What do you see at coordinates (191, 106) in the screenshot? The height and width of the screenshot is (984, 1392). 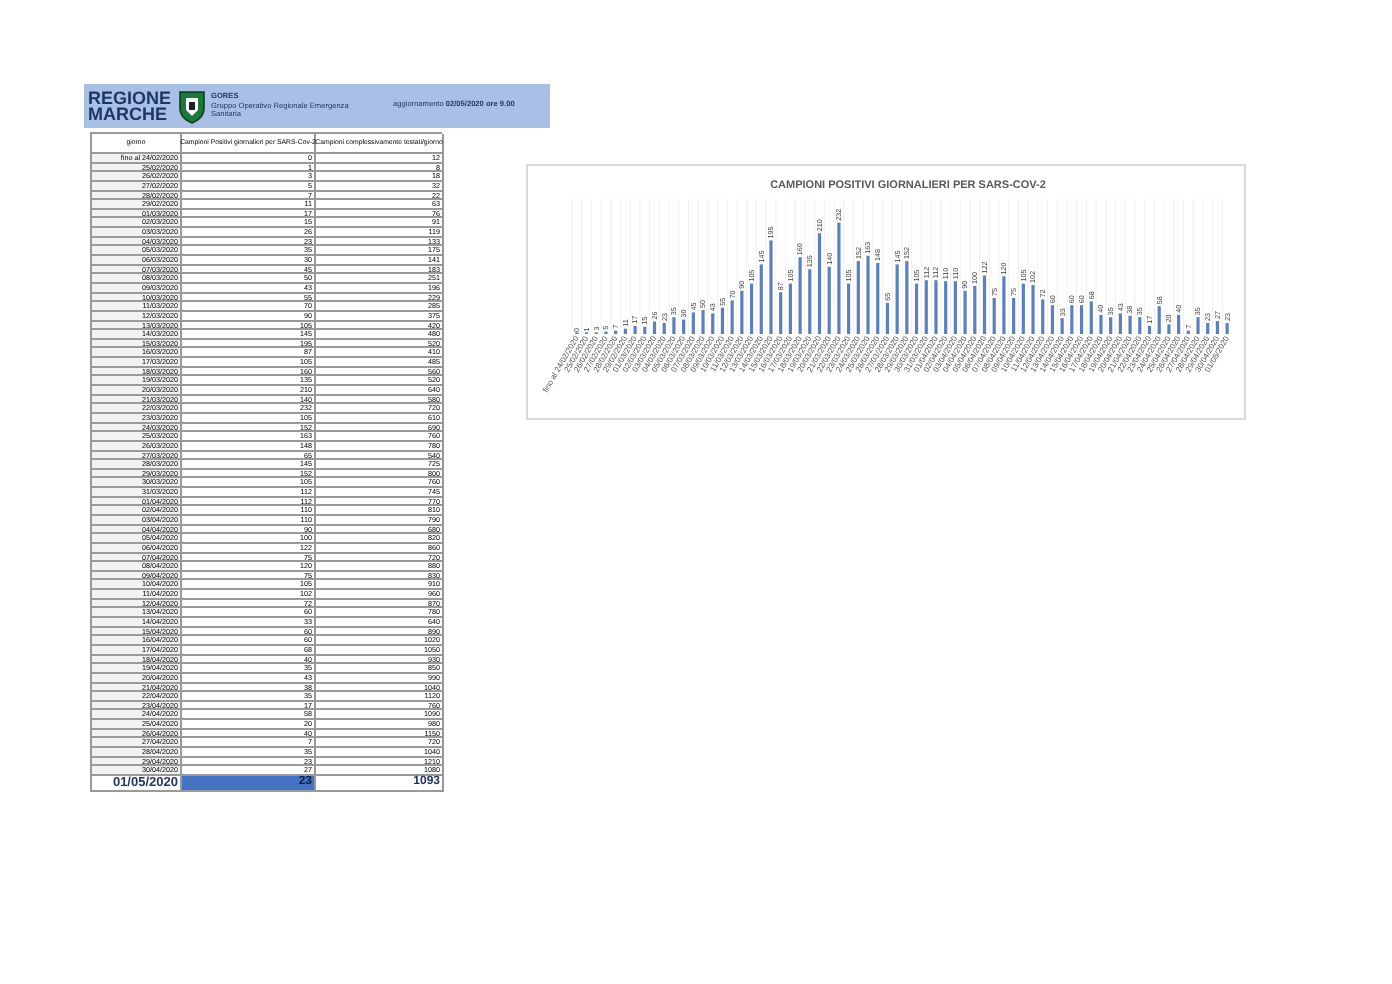 I see `shield-logo-icon` at bounding box center [191, 106].